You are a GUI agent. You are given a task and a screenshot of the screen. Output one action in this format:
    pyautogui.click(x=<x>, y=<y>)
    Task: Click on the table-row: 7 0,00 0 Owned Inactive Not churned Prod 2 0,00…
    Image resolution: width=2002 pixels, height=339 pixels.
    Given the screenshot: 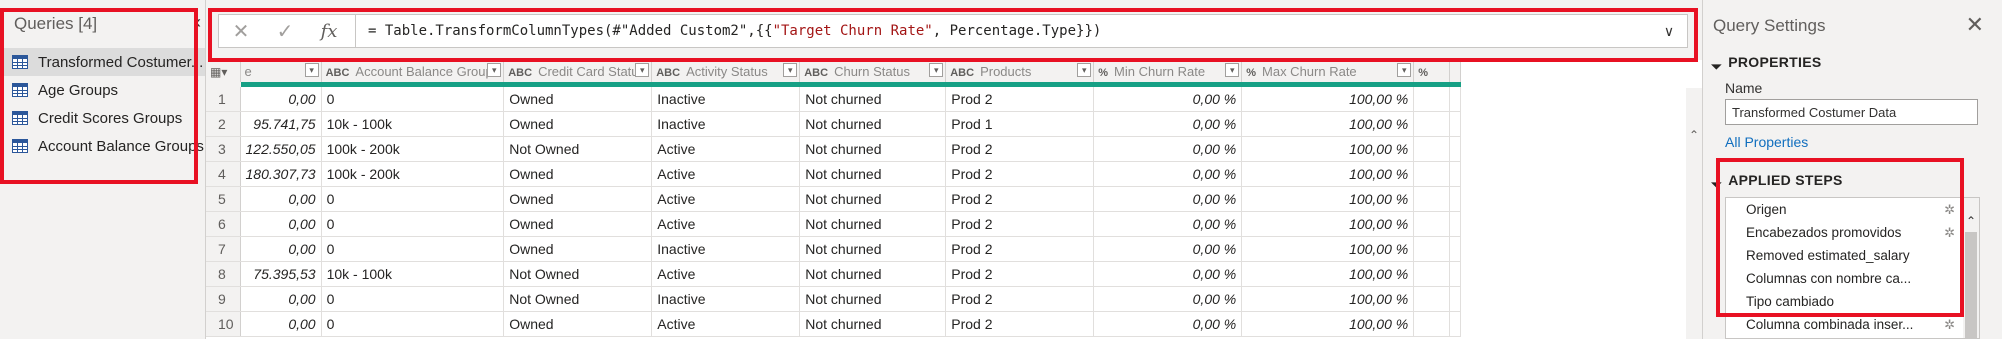 What is the action you would take?
    pyautogui.click(x=834, y=249)
    